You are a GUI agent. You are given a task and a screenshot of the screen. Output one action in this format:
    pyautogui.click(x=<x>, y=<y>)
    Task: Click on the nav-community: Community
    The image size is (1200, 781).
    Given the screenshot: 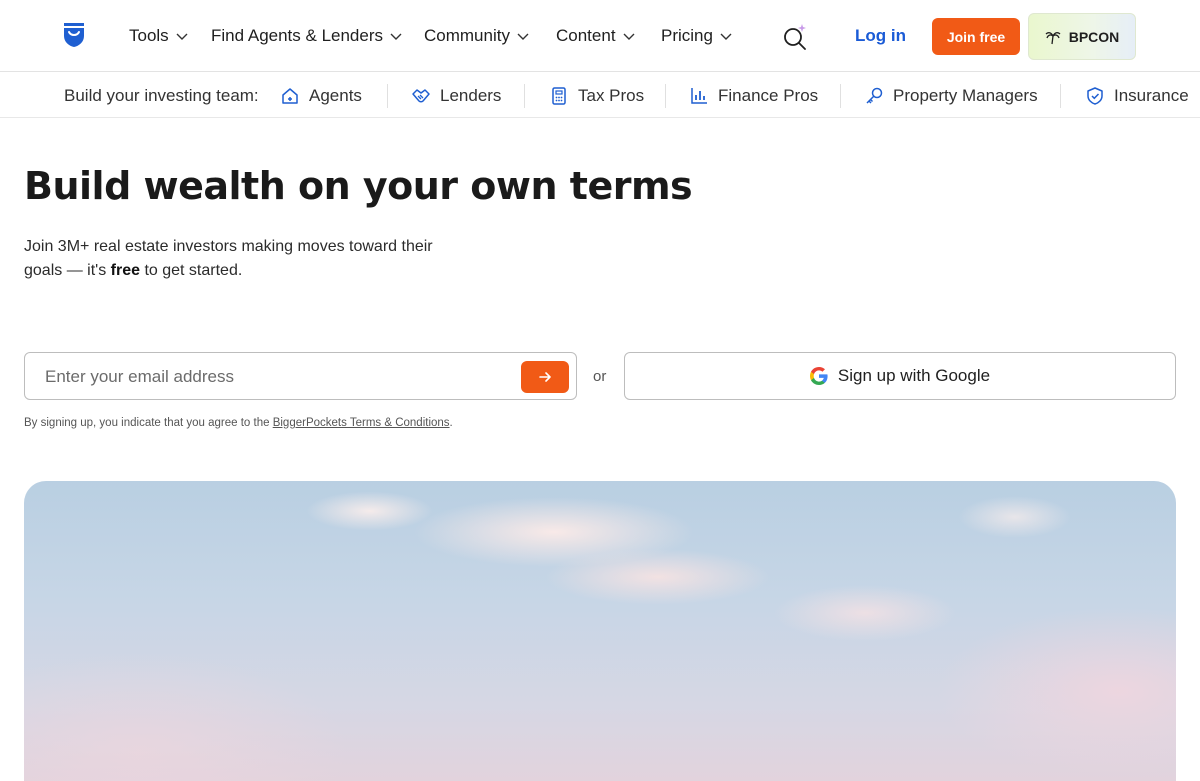 What is the action you would take?
    pyautogui.click(x=477, y=36)
    